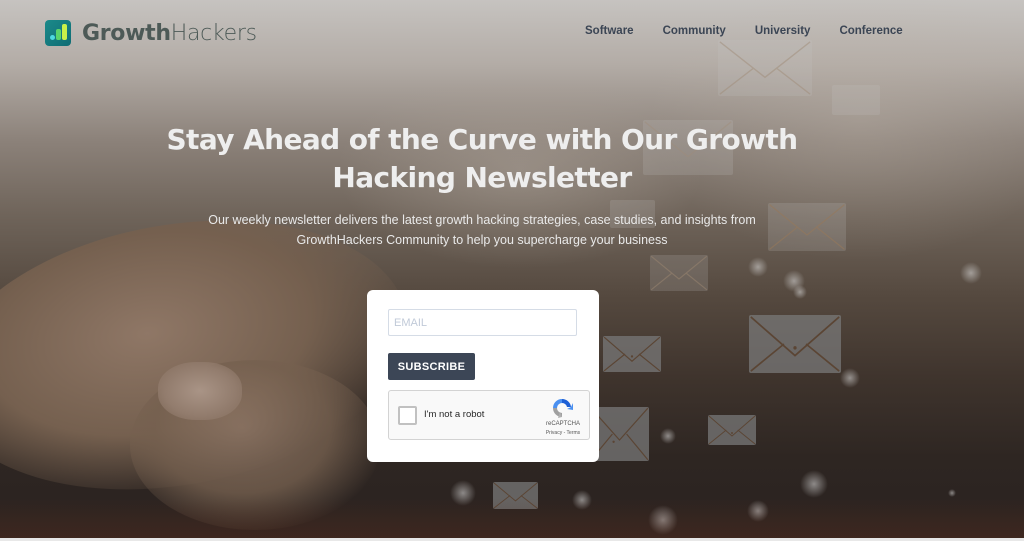  What do you see at coordinates (169, 33) in the screenshot?
I see `logo-text: GrowthHackers` at bounding box center [169, 33].